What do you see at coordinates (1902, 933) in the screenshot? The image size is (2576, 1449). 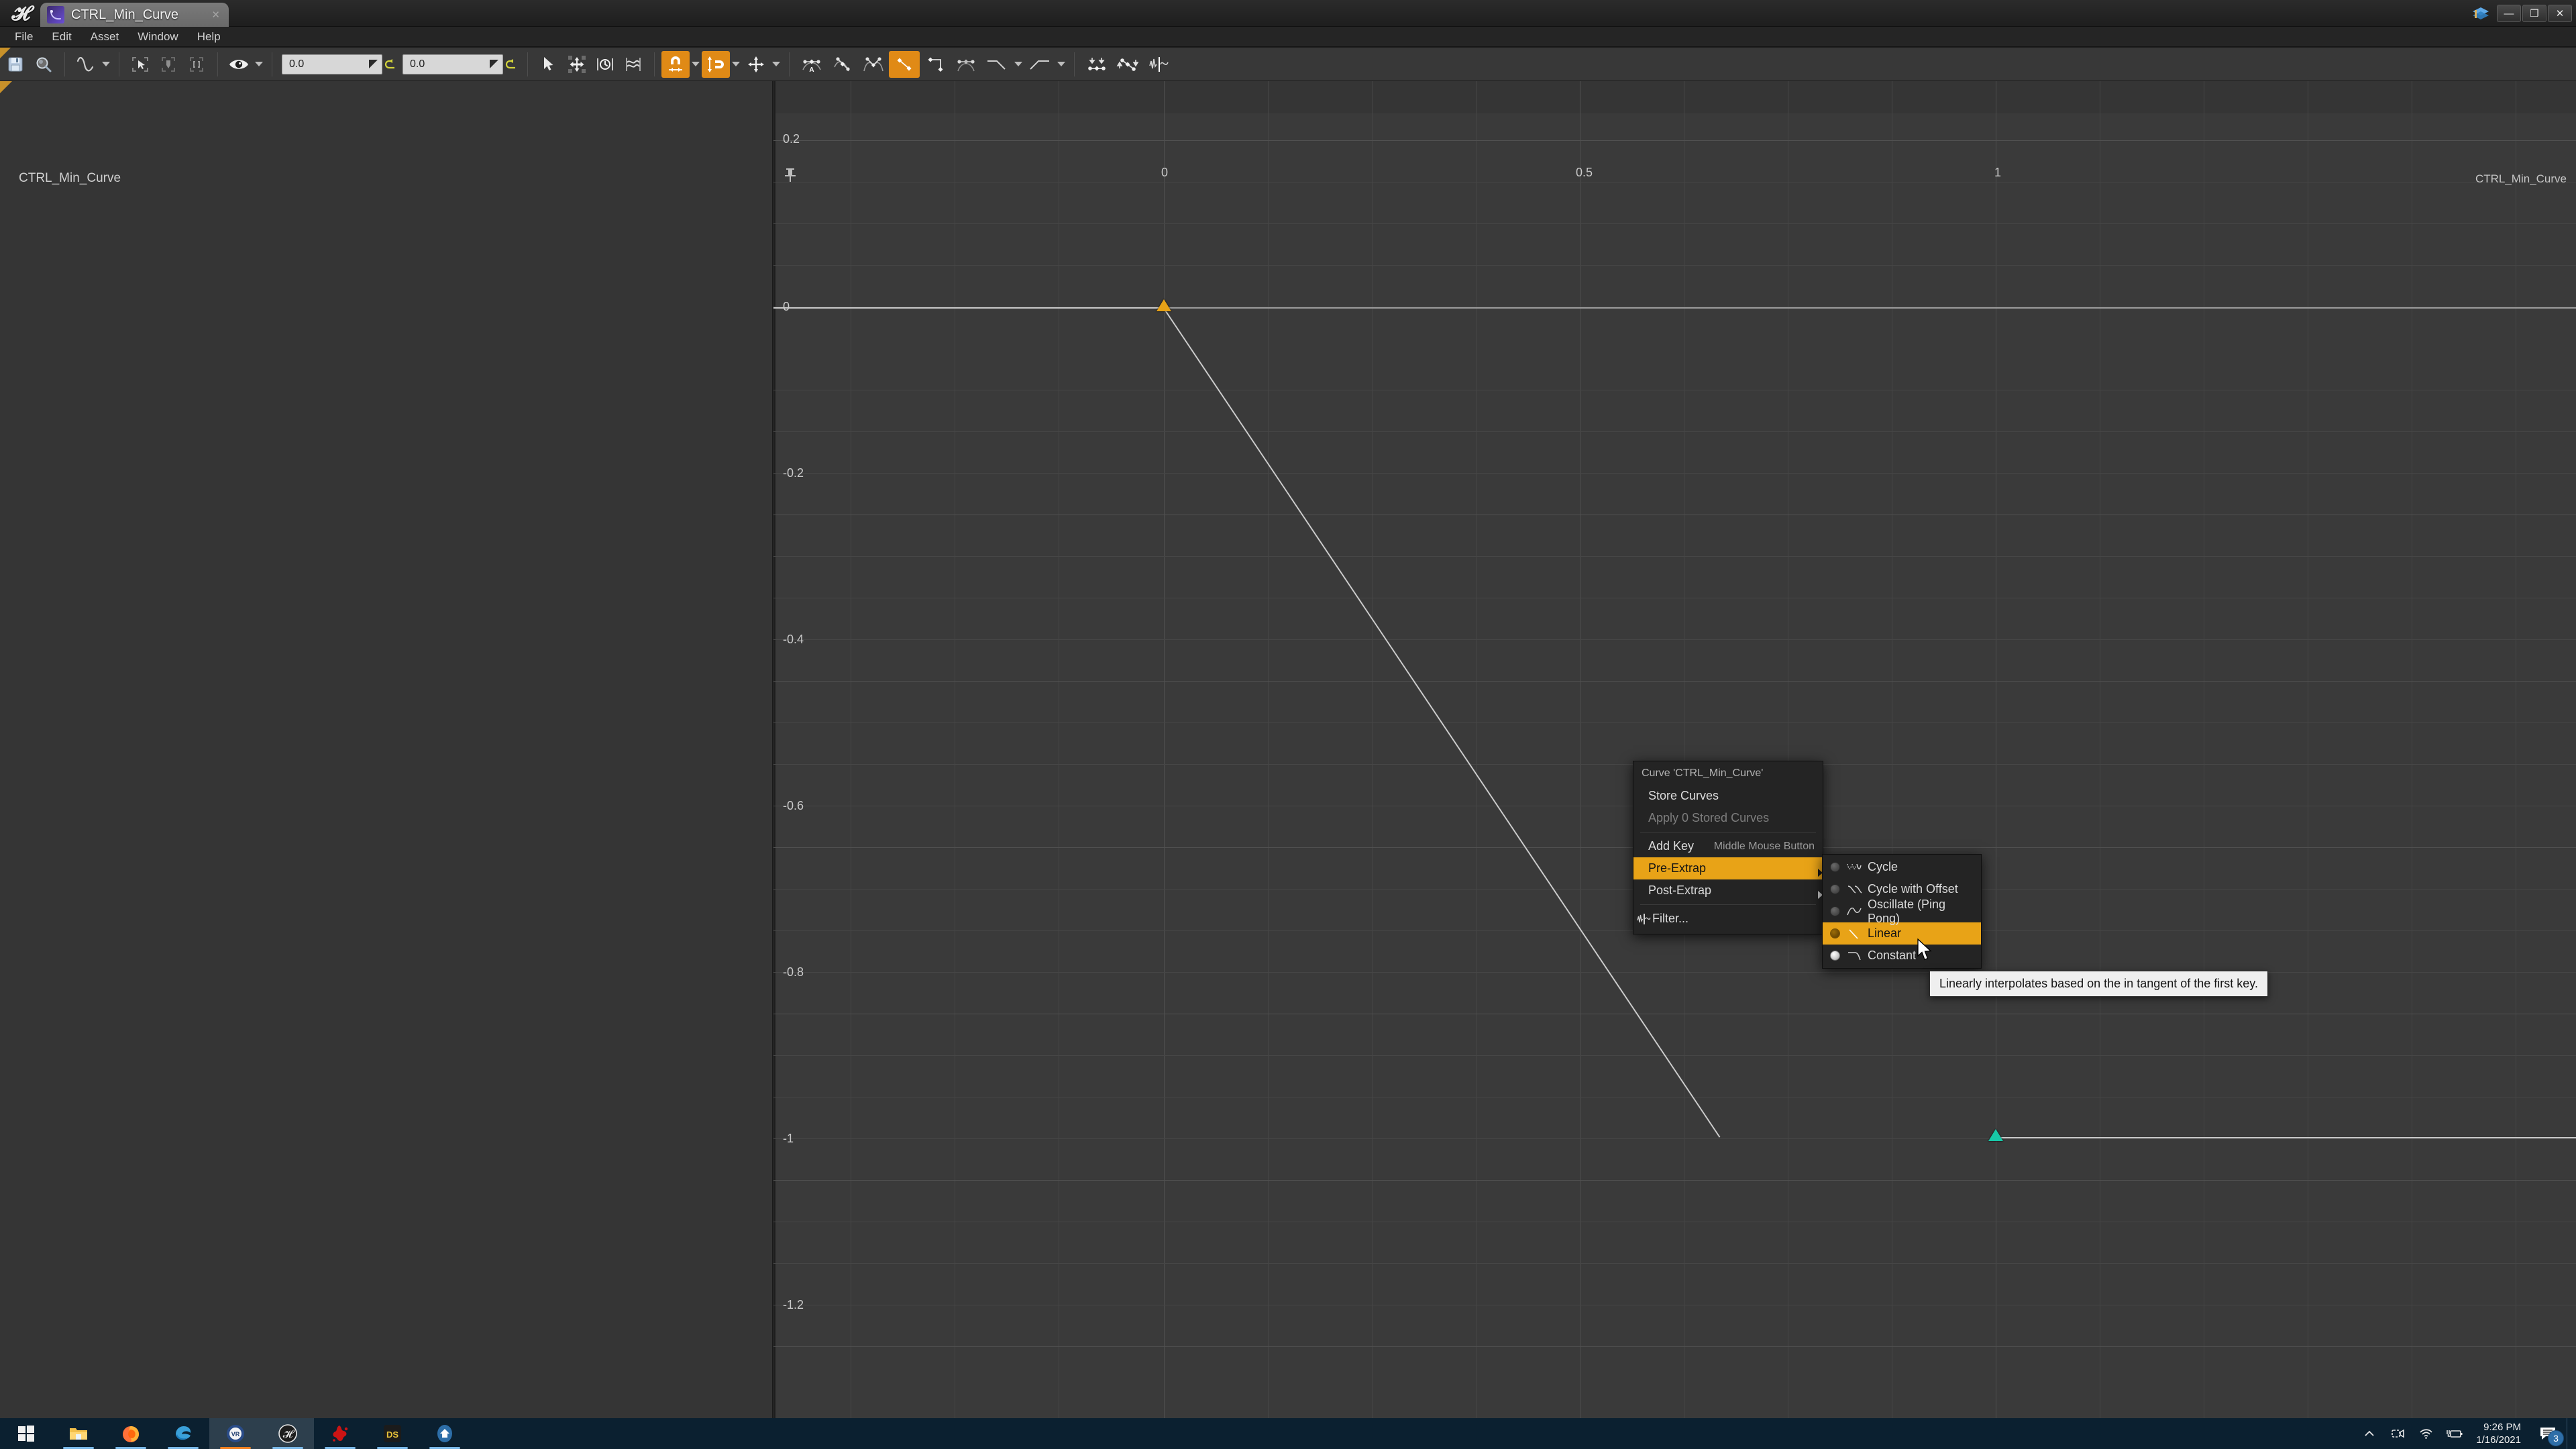 I see `submenu-item-linear: Linear` at bounding box center [1902, 933].